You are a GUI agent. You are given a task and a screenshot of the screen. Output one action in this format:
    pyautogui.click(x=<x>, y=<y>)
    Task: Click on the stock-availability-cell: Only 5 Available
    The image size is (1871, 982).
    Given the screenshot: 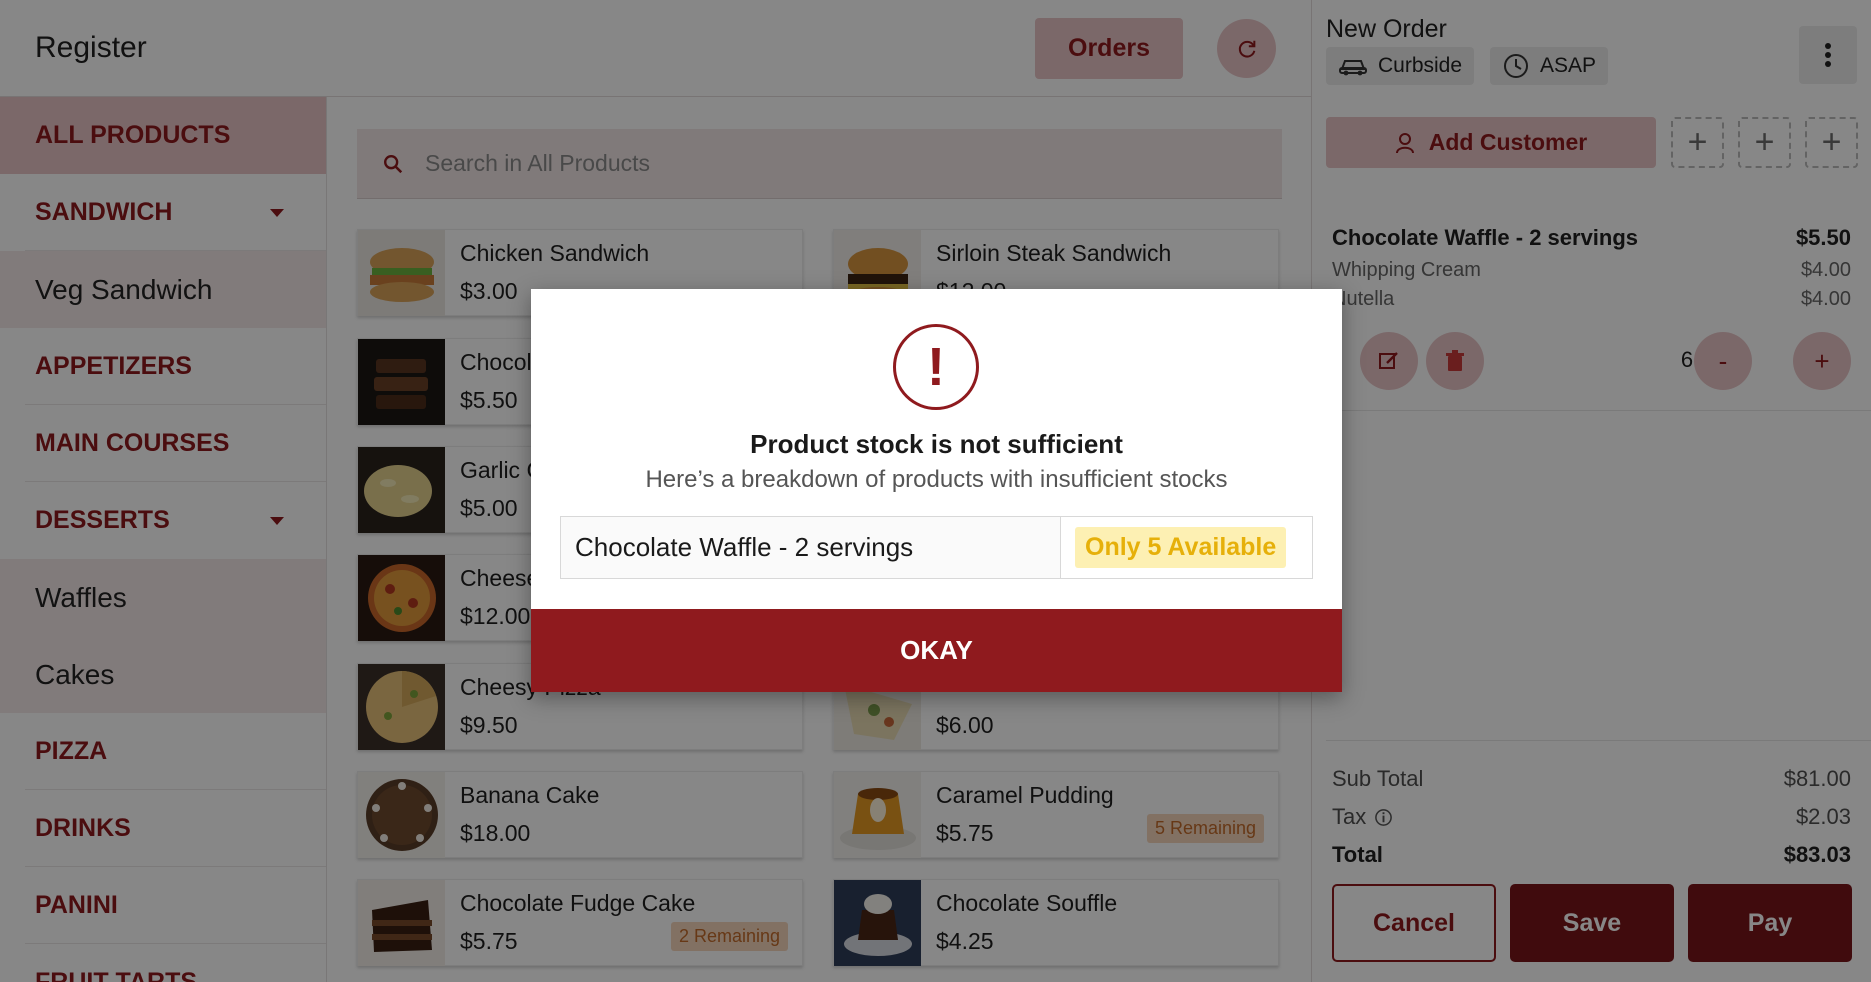 What is the action you would take?
    pyautogui.click(x=1186, y=547)
    